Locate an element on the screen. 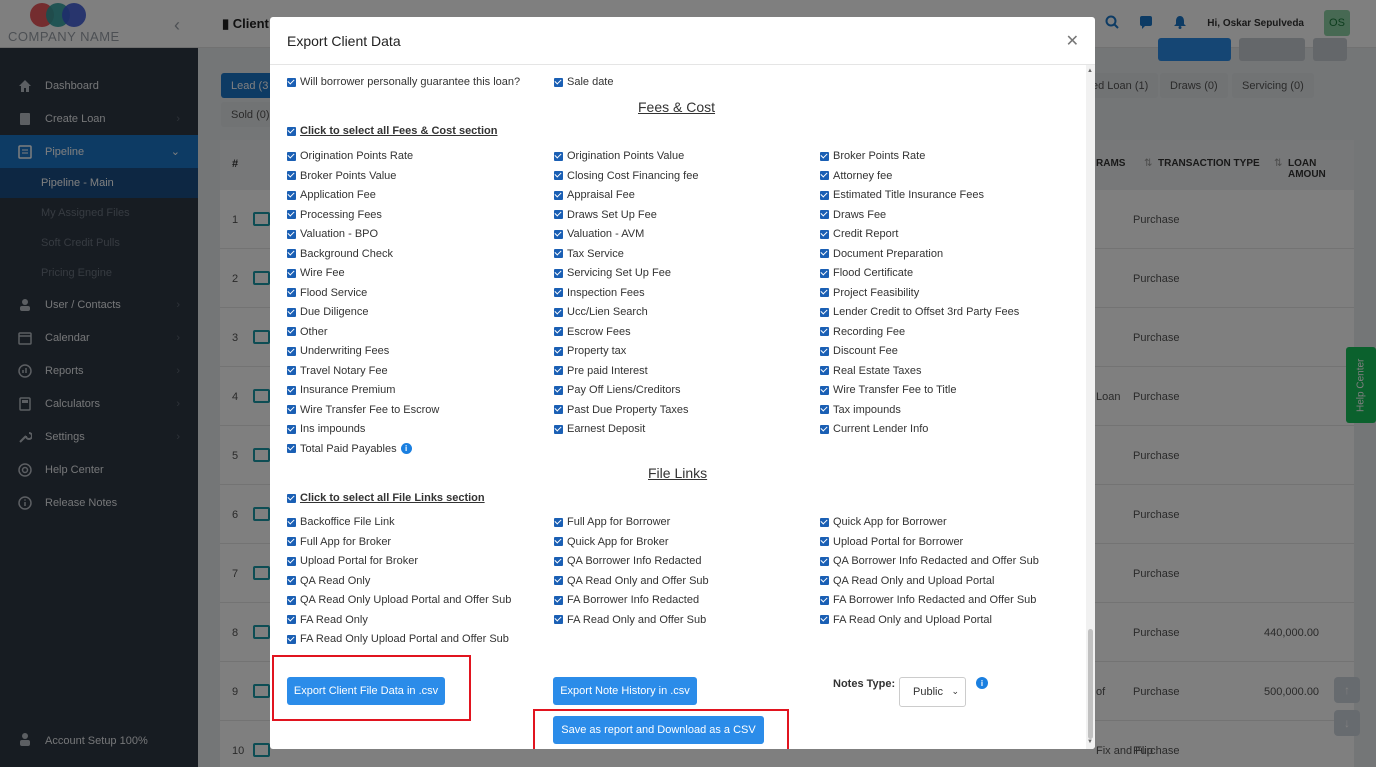 Image resolution: width=1376 pixels, height=767 pixels. checkbox-sale-date: Sale date is located at coordinates (583, 82).